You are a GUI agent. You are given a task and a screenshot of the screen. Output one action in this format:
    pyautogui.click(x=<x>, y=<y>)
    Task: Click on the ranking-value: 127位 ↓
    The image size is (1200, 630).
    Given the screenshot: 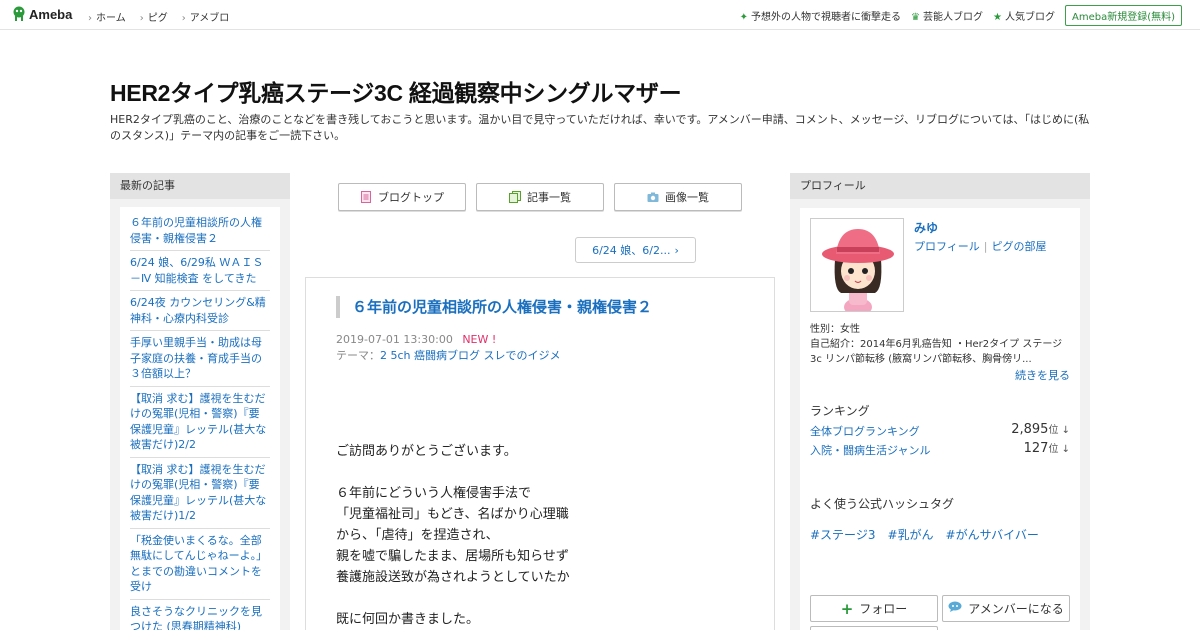 What is the action you would take?
    pyautogui.click(x=1047, y=448)
    